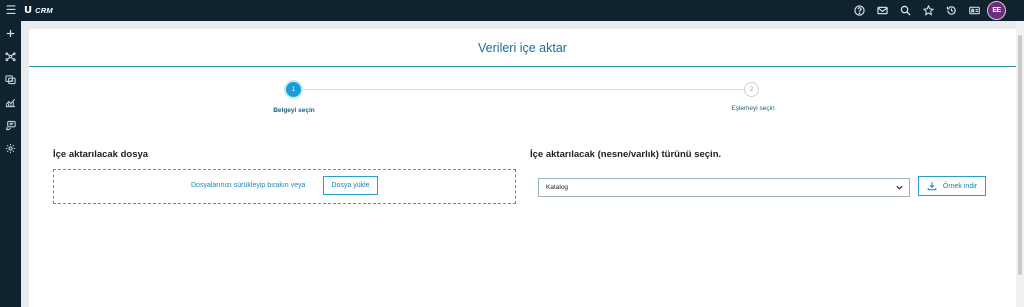 The image size is (1024, 307). What do you see at coordinates (10, 125) in the screenshot?
I see `support-icon` at bounding box center [10, 125].